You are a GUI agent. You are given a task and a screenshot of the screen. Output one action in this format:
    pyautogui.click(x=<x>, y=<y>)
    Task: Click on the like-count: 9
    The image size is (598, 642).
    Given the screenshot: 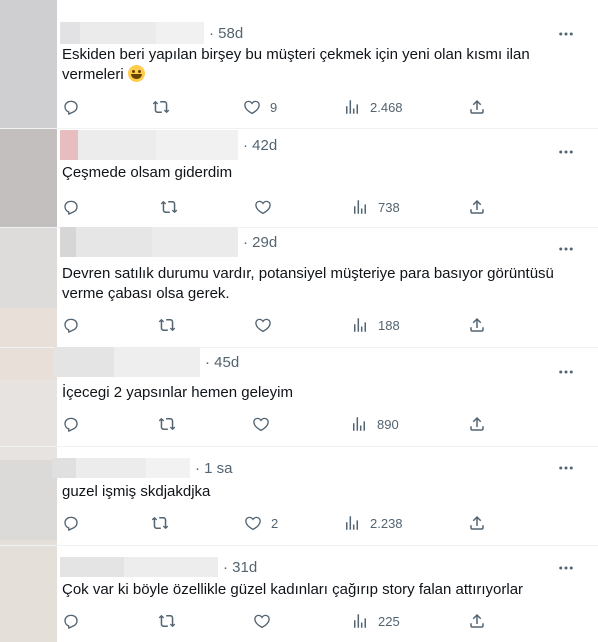 What is the action you would take?
    pyautogui.click(x=274, y=107)
    